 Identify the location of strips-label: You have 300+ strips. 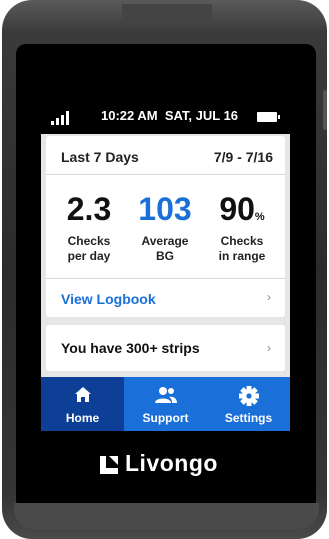
(130, 348).